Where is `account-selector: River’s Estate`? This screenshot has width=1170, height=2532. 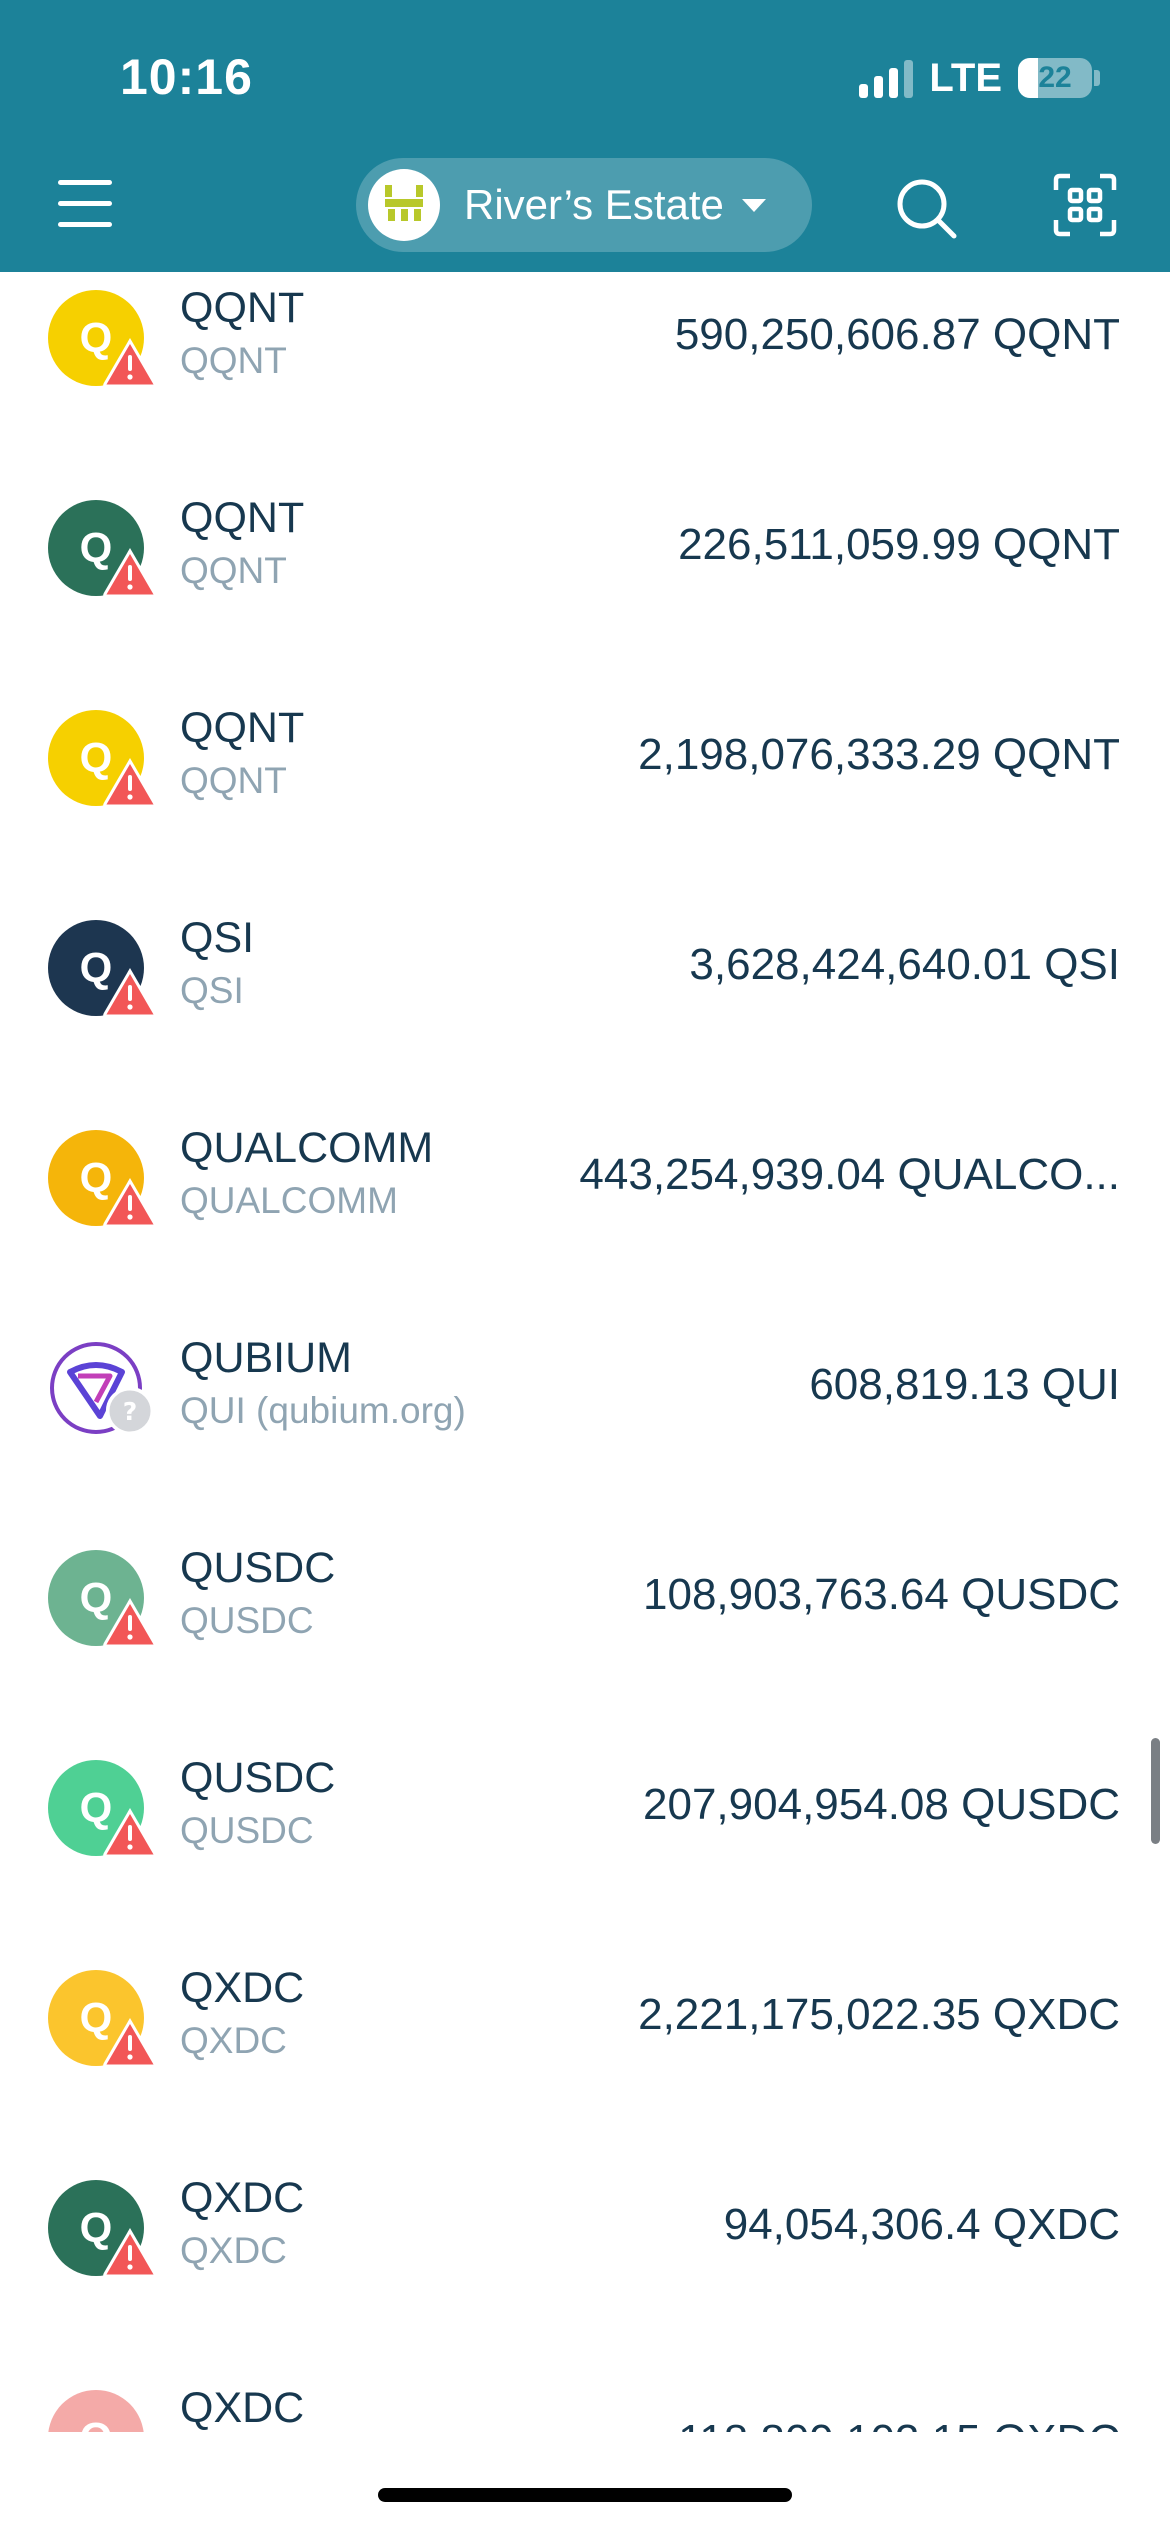 account-selector: River’s Estate is located at coordinates (584, 205).